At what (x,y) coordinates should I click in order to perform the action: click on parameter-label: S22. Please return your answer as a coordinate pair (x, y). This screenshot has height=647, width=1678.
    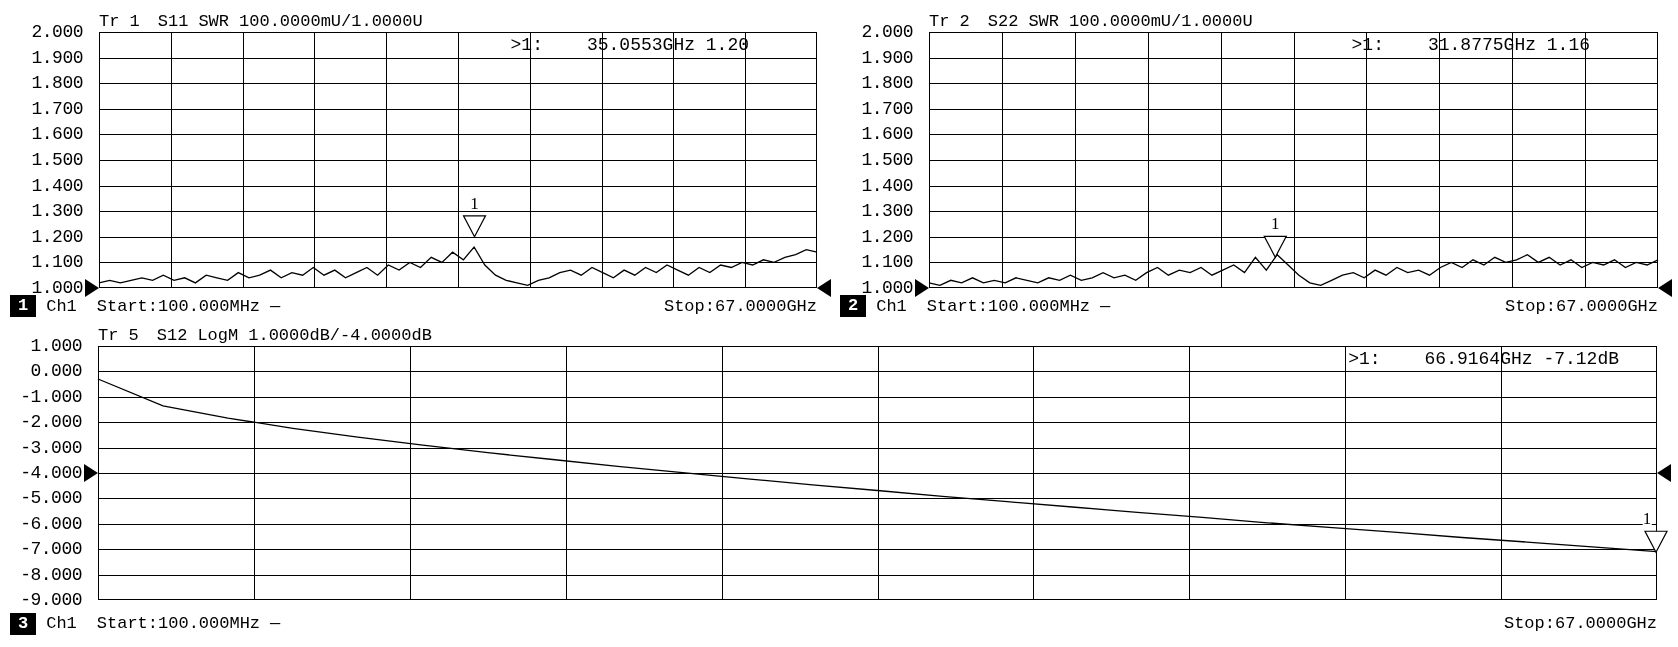
    Looking at the image, I should click on (1003, 22).